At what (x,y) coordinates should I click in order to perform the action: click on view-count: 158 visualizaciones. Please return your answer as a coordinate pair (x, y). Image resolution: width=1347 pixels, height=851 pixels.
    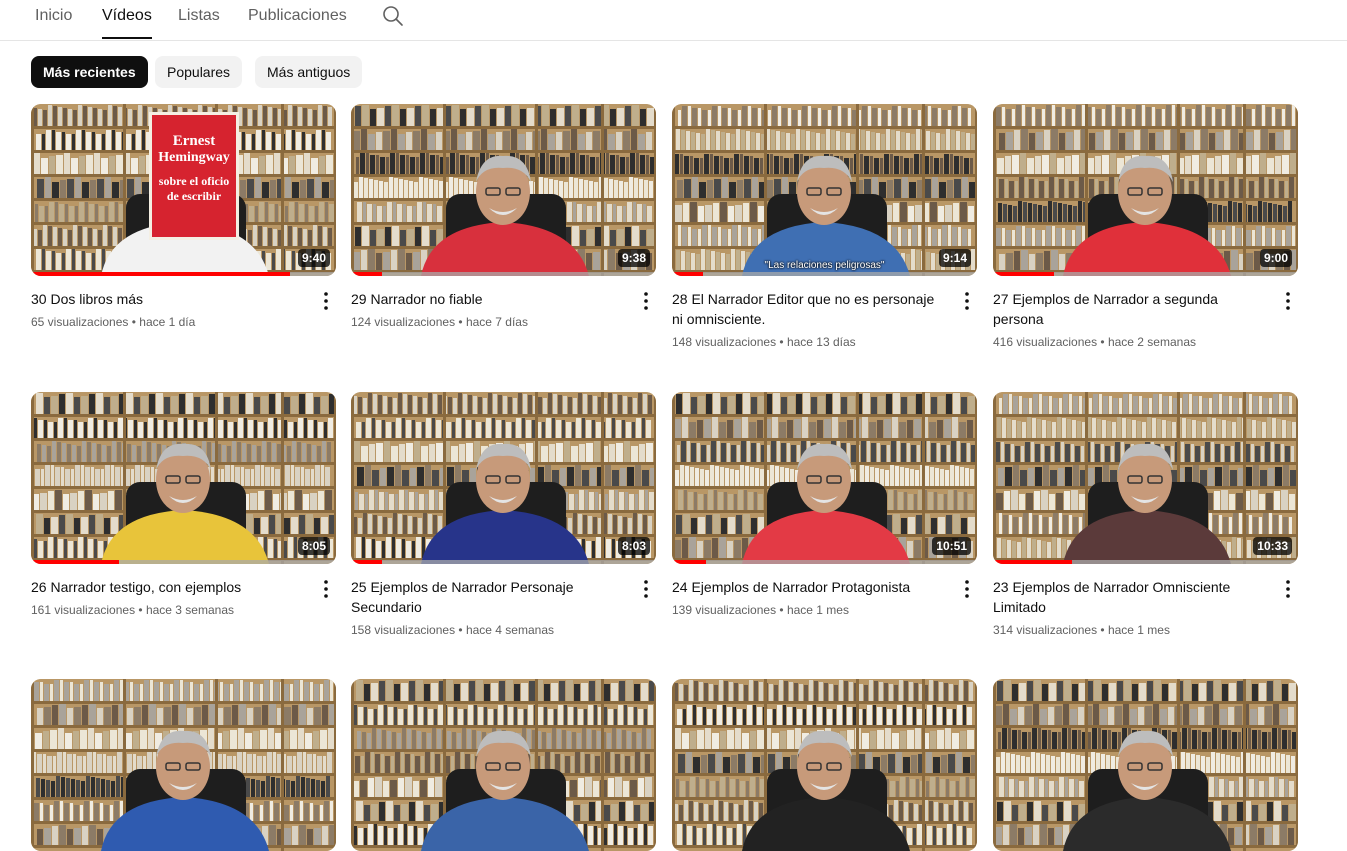
    Looking at the image, I should click on (403, 630).